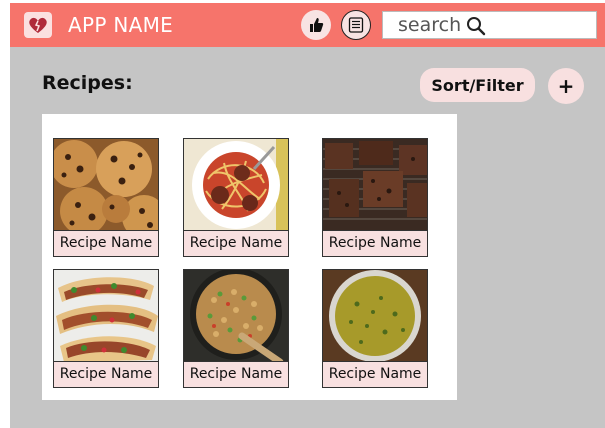 The width and height of the screenshot is (605, 428). I want to click on recipe-image-fried-rice, so click(236, 315).